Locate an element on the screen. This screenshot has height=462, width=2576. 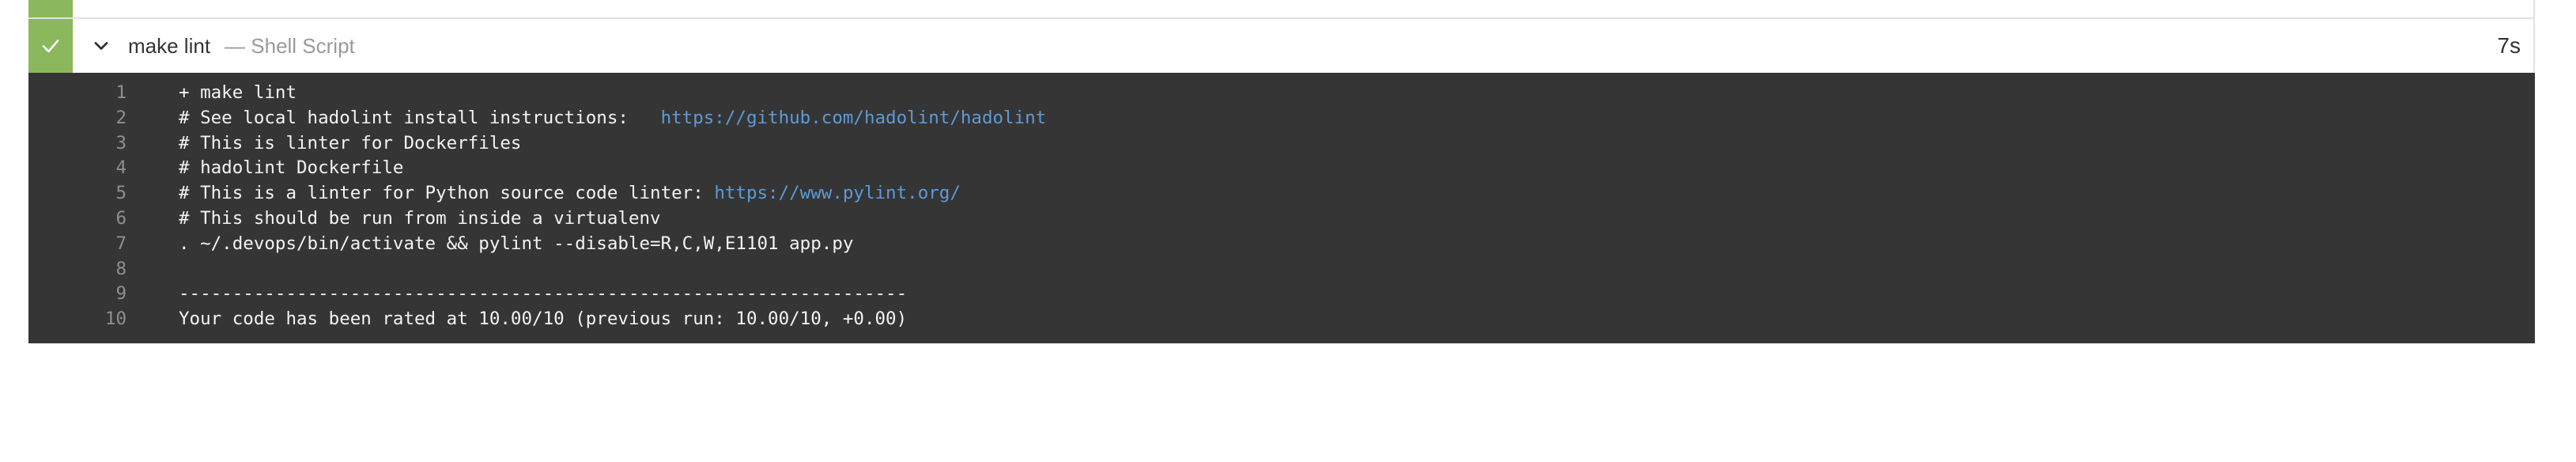
line-content: # This is linter for Dockerfiles is located at coordinates (350, 144).